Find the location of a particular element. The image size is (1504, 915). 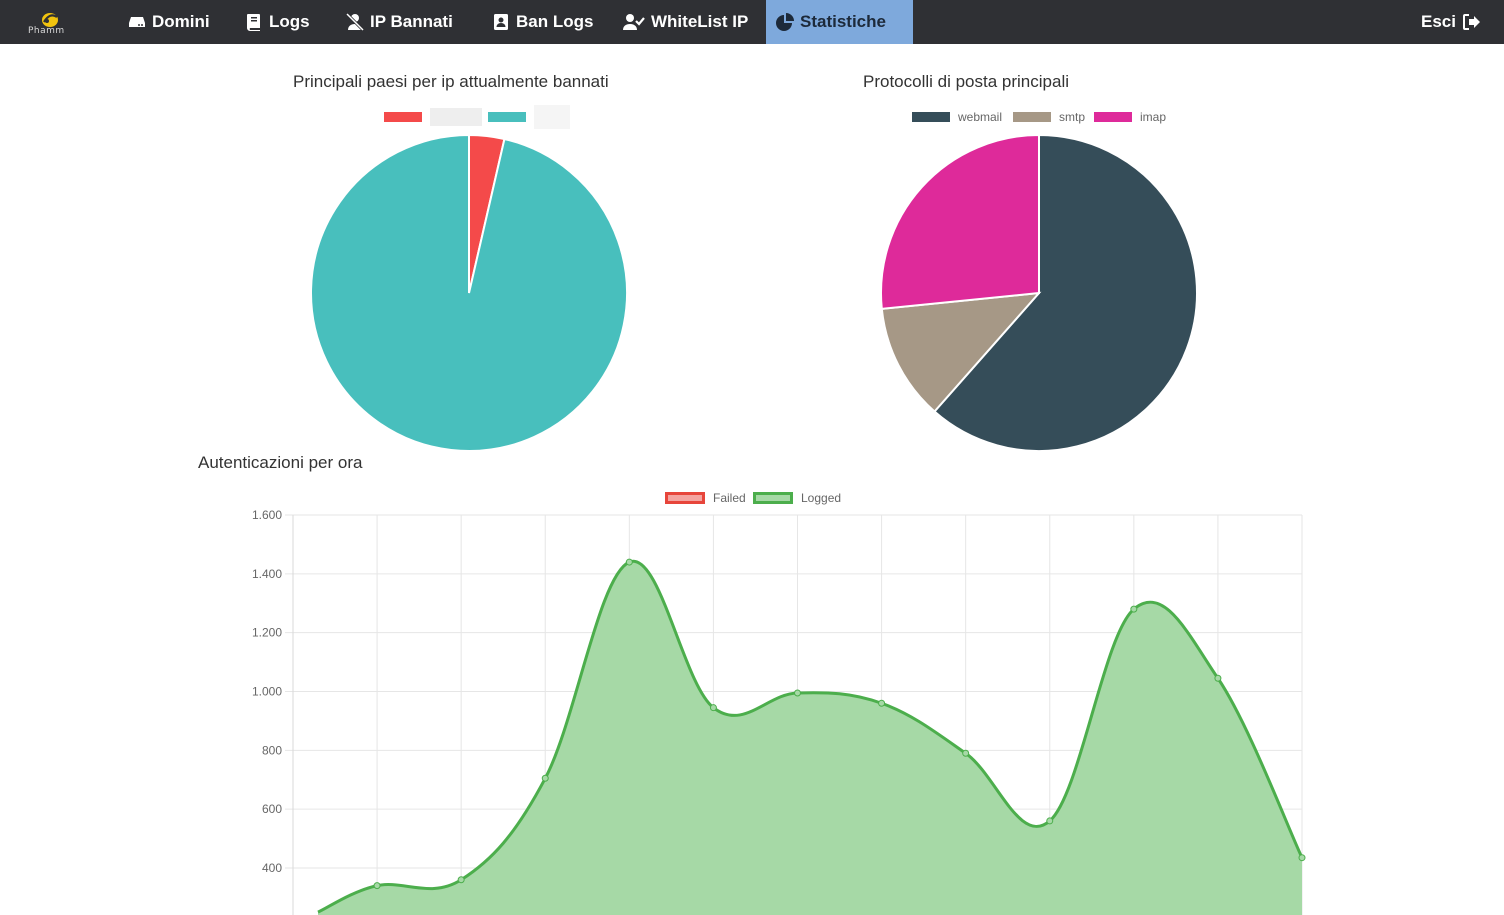

y-tick-label: 1.000 is located at coordinates (267, 692).